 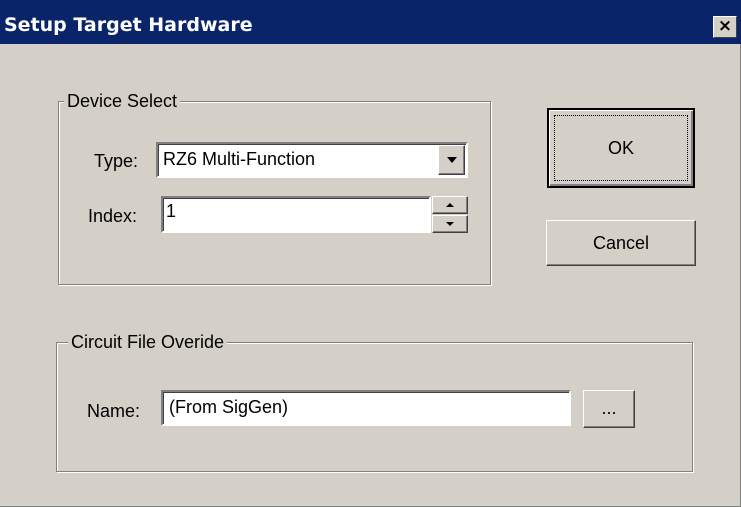 I want to click on ok-button-label: OK, so click(x=620, y=148).